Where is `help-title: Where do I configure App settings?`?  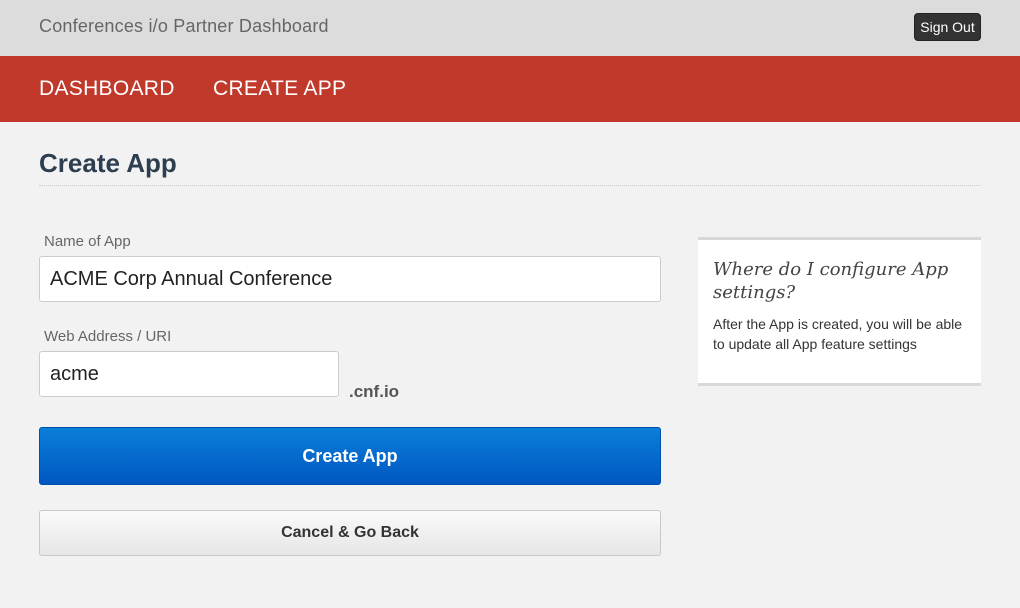 help-title: Where do I configure App settings? is located at coordinates (831, 281).